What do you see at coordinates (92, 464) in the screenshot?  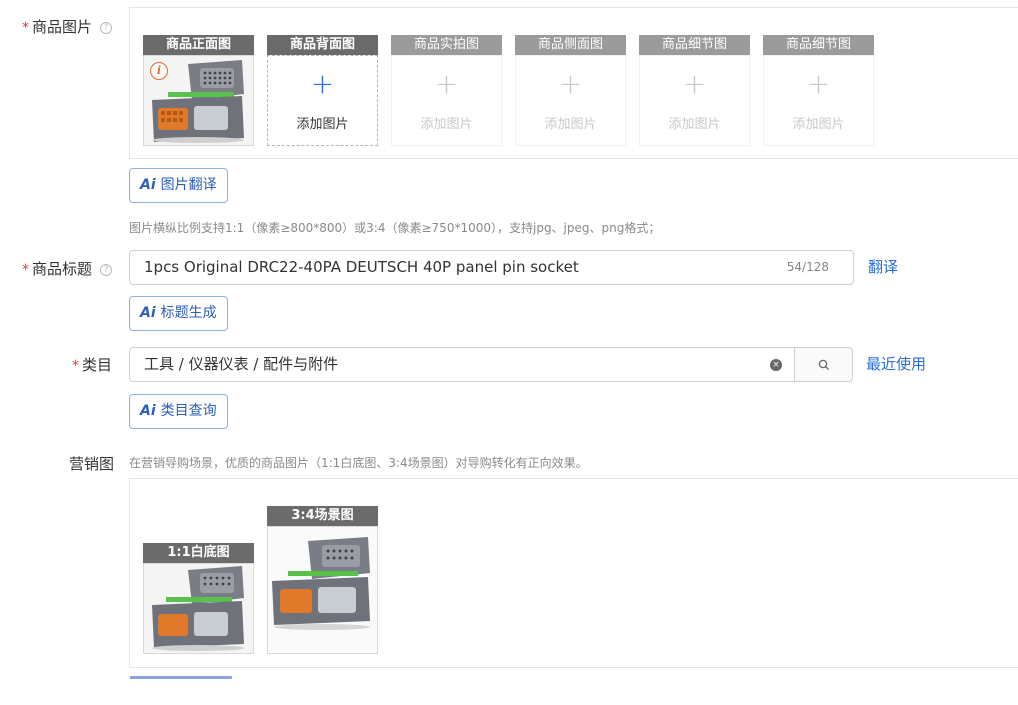 I see `marketing-label: 营销图` at bounding box center [92, 464].